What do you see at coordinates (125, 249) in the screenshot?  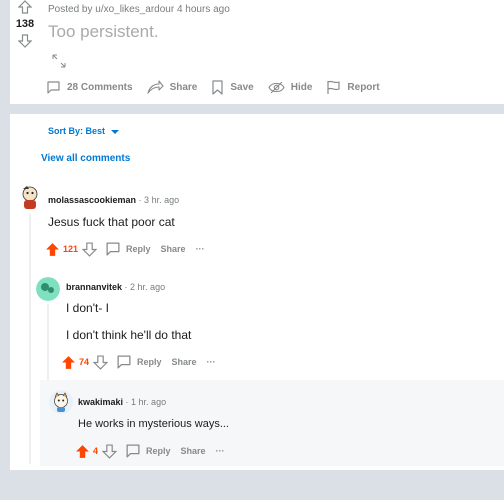 I see `comment-actions: 121 Reply Share ···` at bounding box center [125, 249].